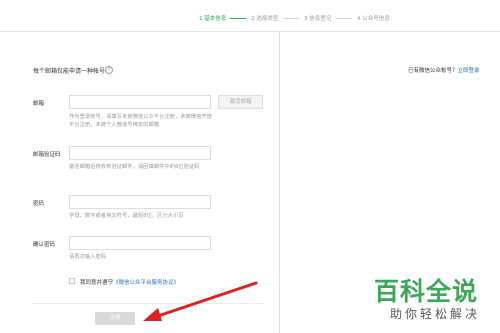 The width and height of the screenshot is (500, 333). I want to click on watermark-logo: 百科全说 助你轻松解决, so click(431, 300).